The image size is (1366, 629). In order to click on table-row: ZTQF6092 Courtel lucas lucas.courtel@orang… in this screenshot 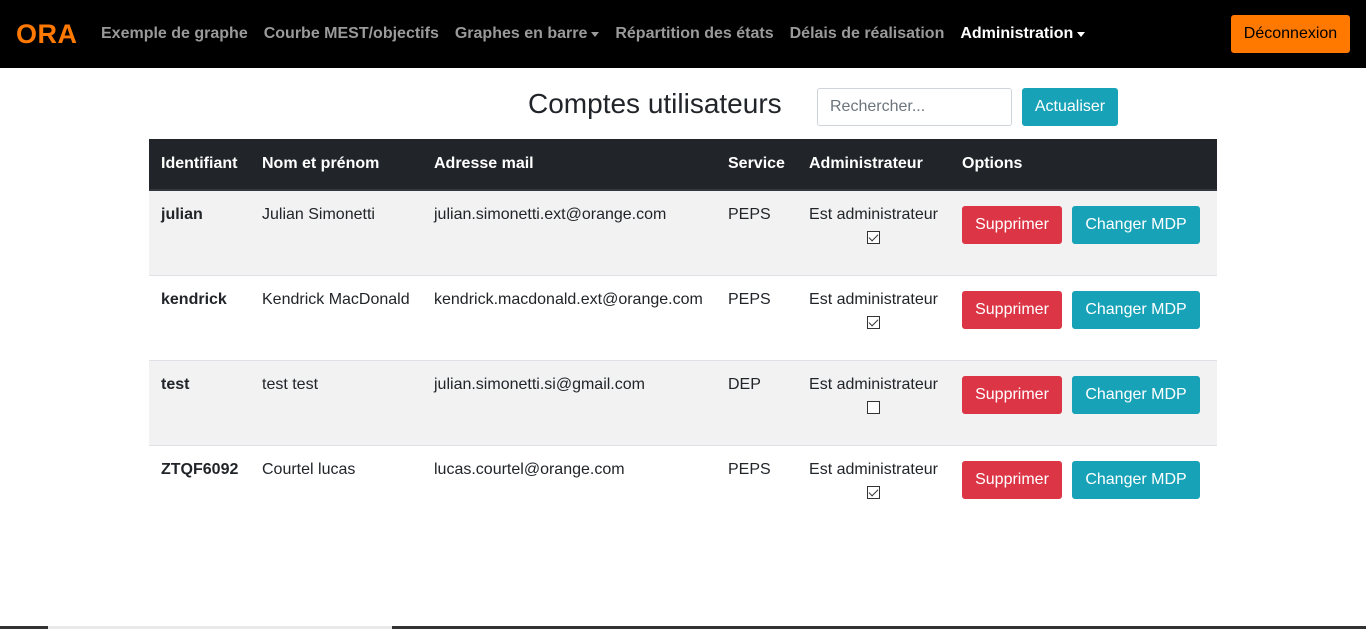, I will do `click(683, 487)`.